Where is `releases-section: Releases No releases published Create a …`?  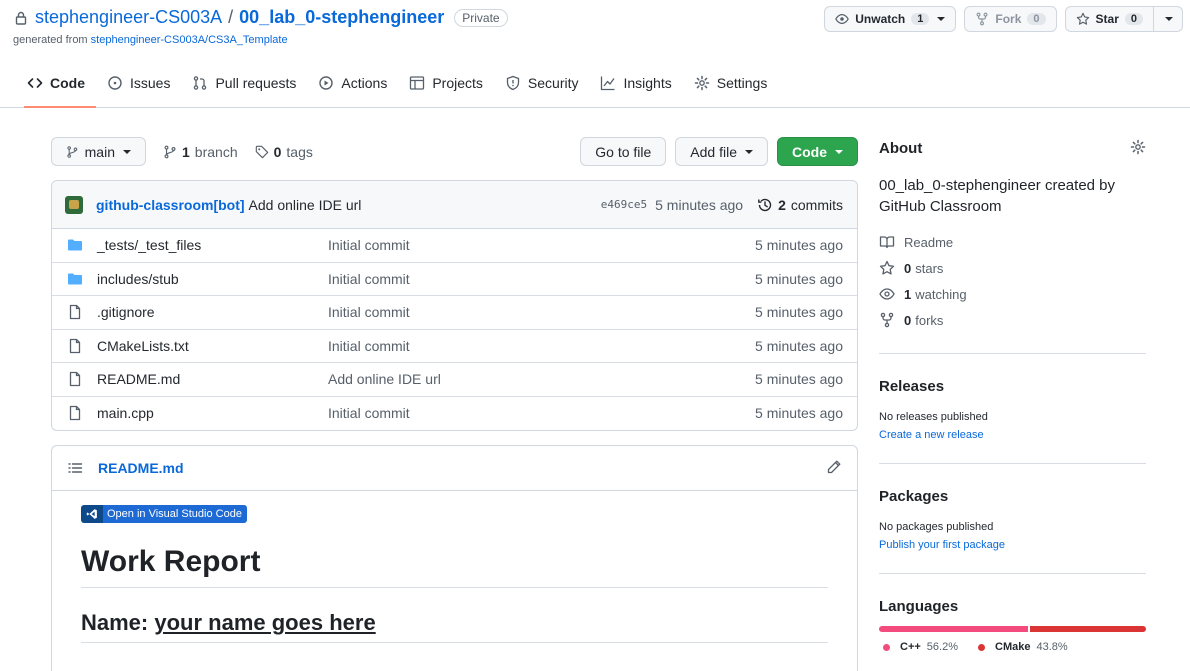
releases-section: Releases No releases published Create a … is located at coordinates (1012, 398).